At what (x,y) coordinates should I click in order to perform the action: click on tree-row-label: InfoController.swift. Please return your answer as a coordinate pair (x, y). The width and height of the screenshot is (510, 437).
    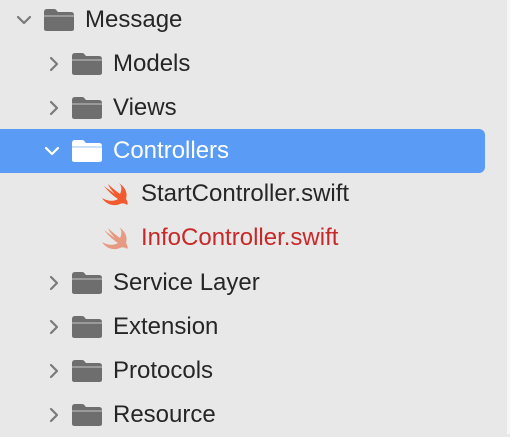
    Looking at the image, I should click on (240, 237).